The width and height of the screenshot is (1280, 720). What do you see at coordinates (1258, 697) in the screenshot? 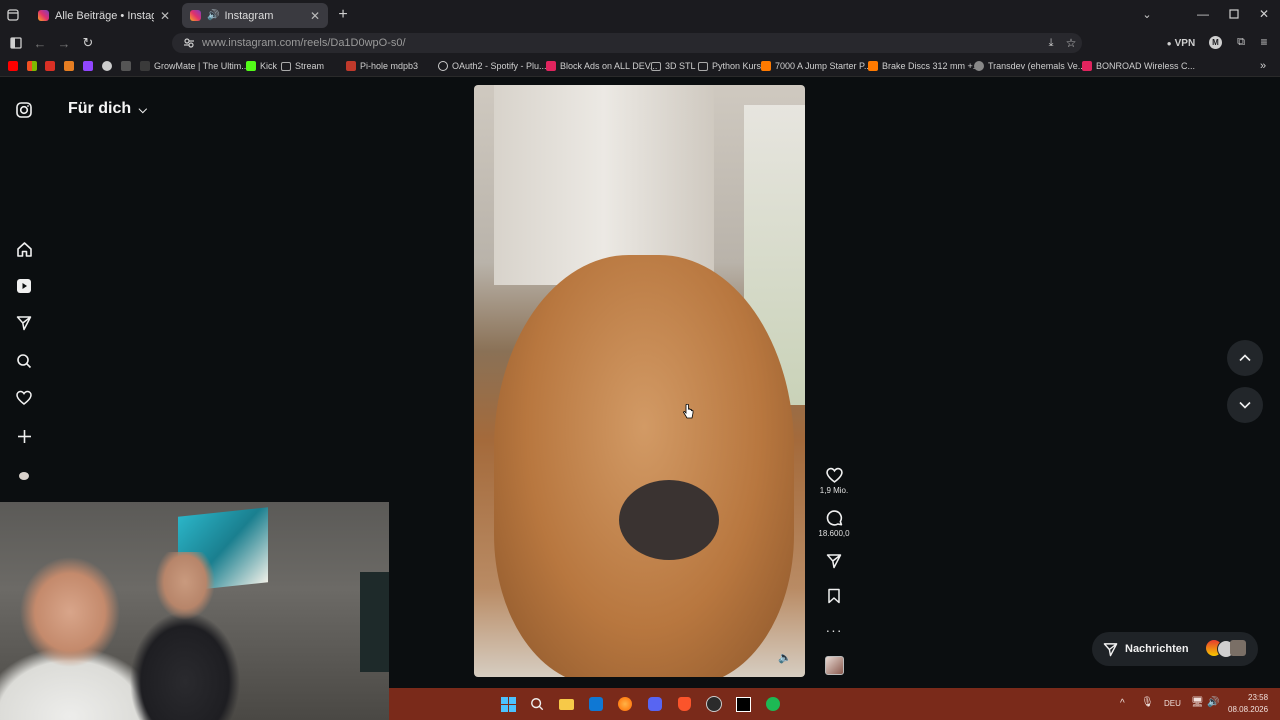
I see `clock-time: 23:58` at bounding box center [1258, 697].